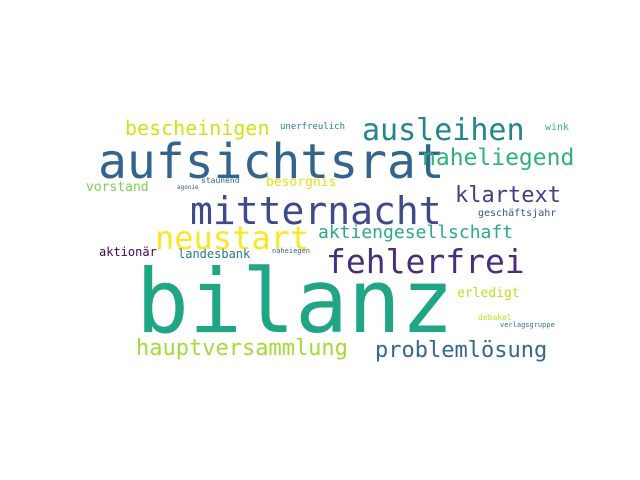  I want to click on word-hauptversammlung: hauptversammlung, so click(242, 348).